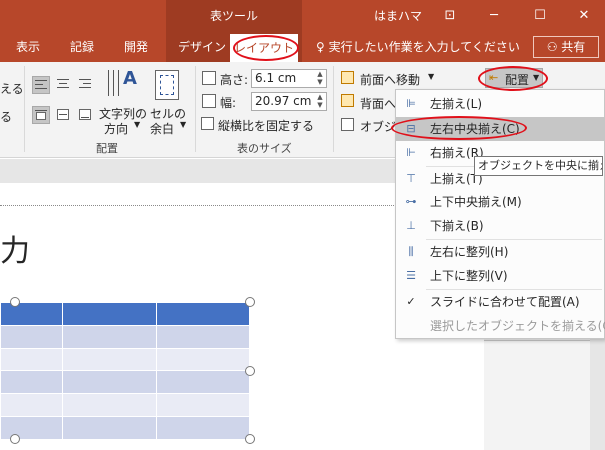 The image size is (605, 450). Describe the element at coordinates (500, 276) in the screenshot. I see `menu-item-distribute-vertical: ☰ 上下に整列(V)` at that location.